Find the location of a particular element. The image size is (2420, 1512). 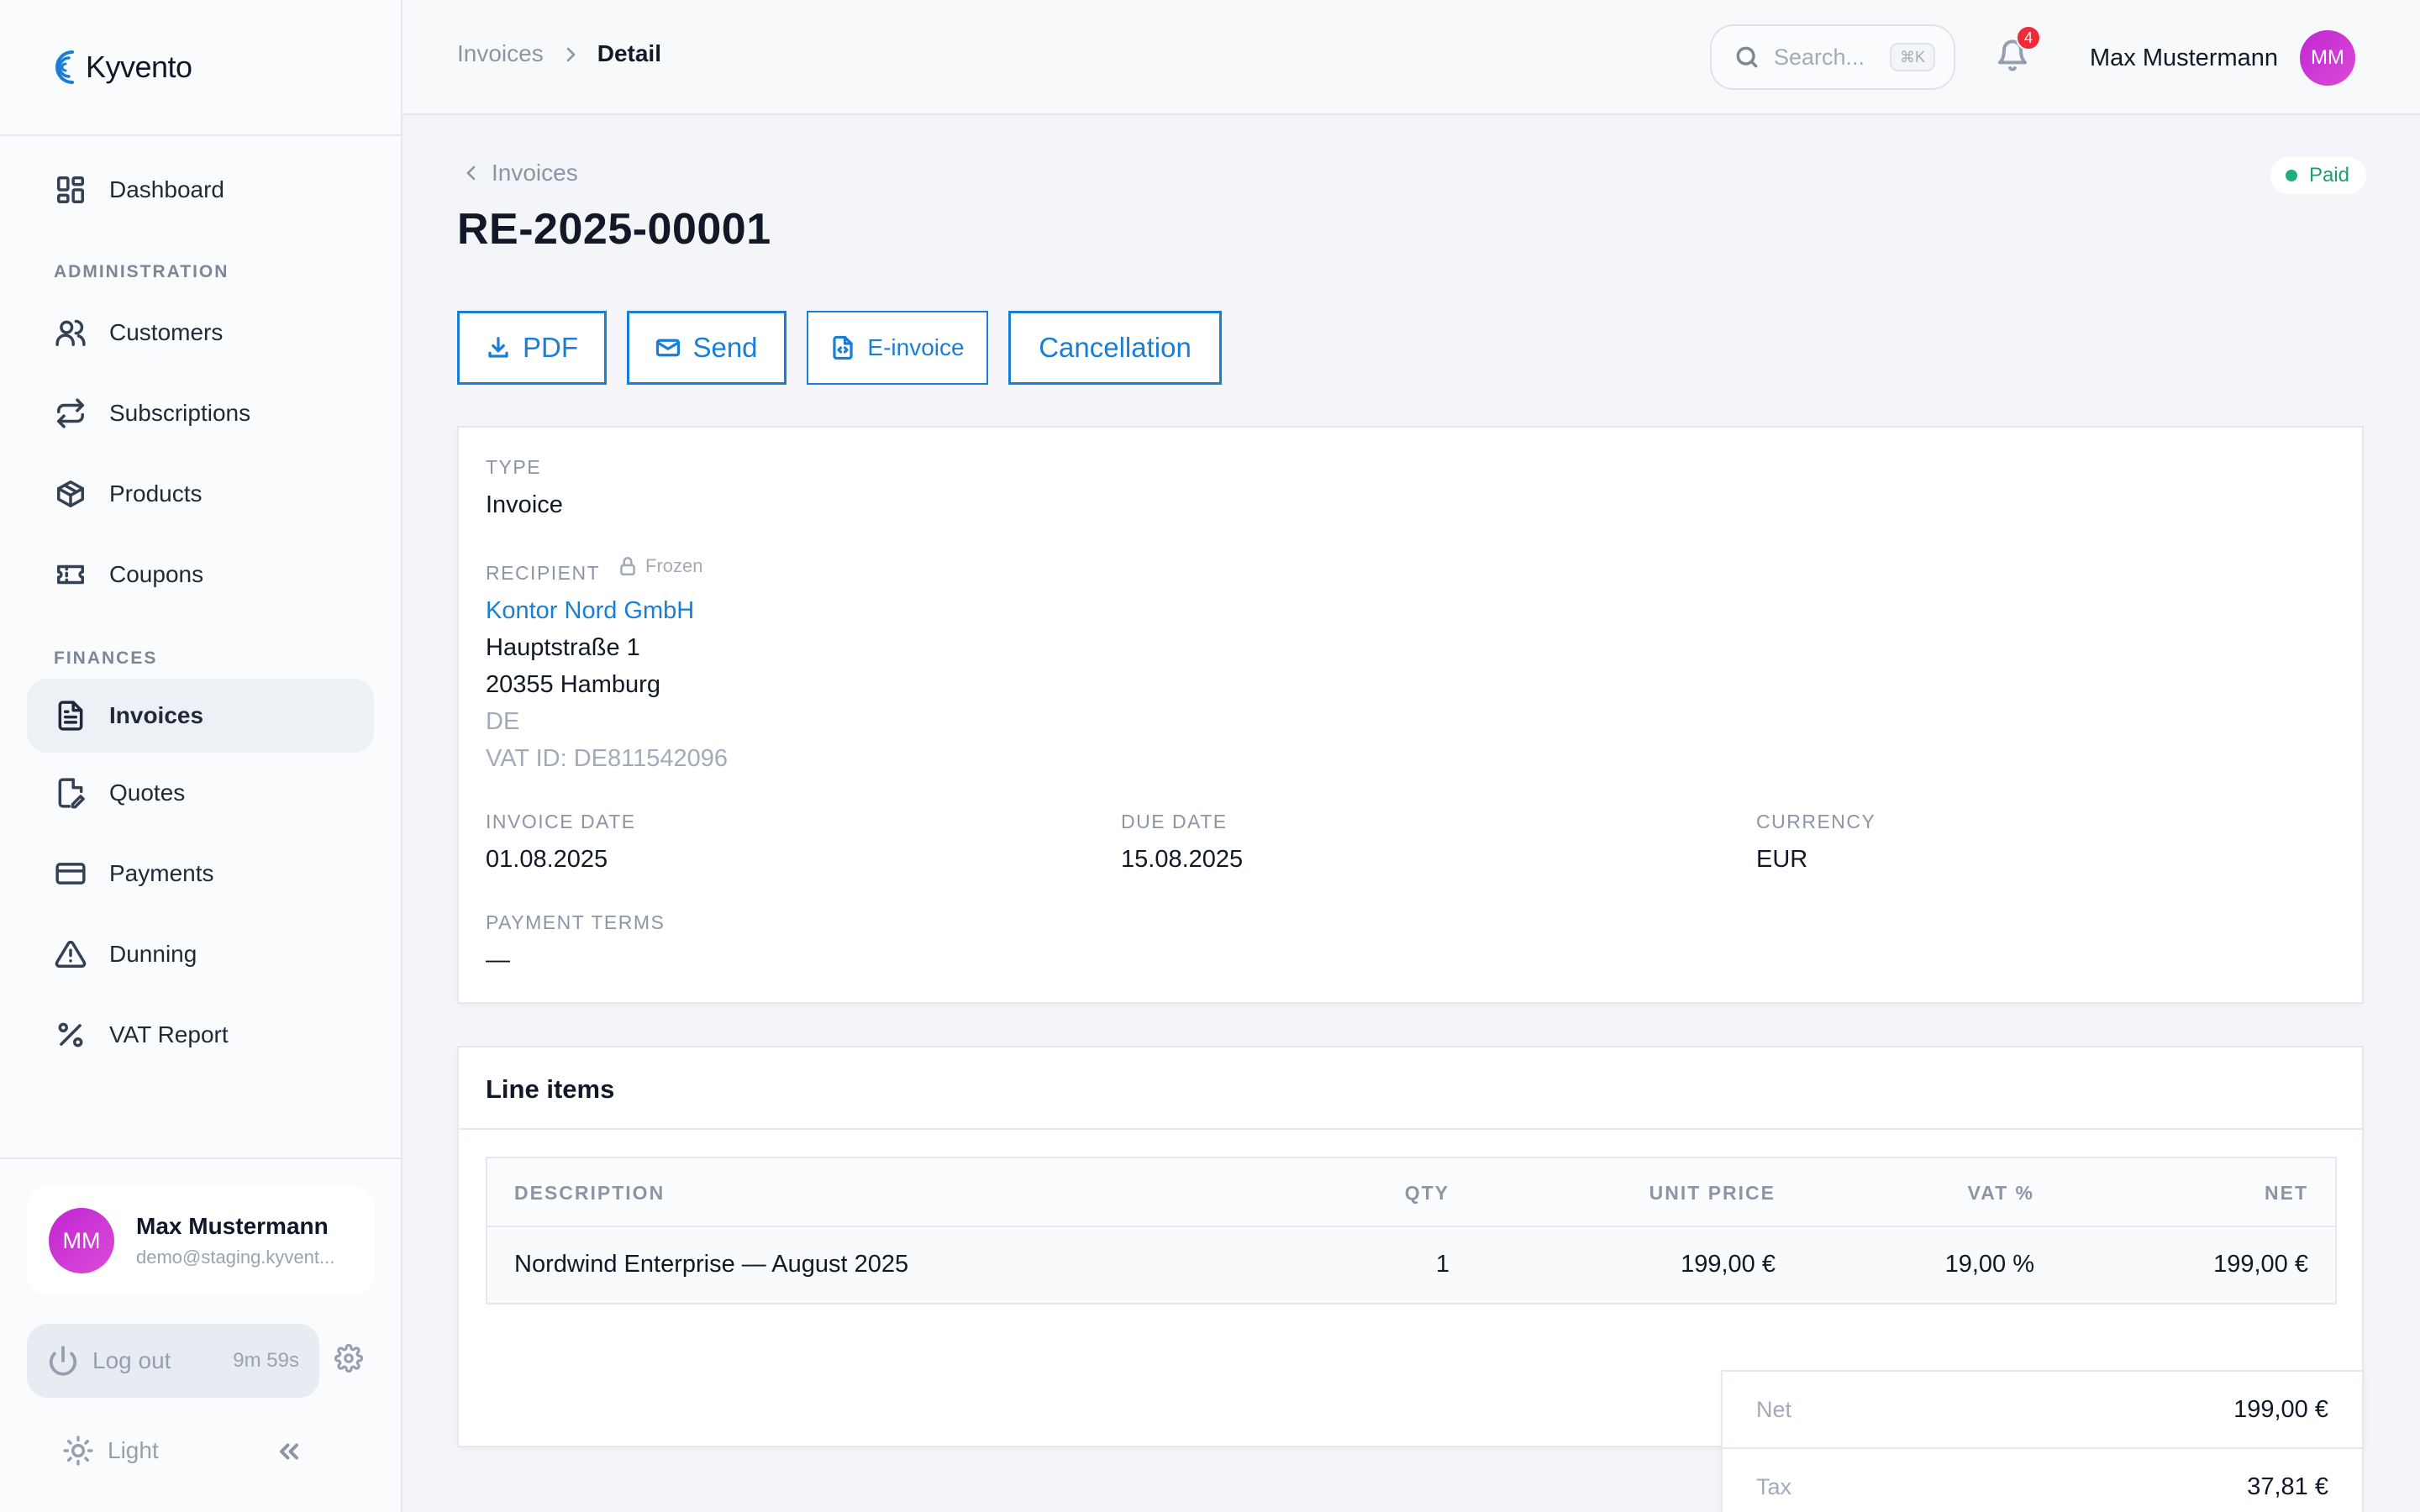

cell-net: 199,00 € is located at coordinates (2261, 1264).